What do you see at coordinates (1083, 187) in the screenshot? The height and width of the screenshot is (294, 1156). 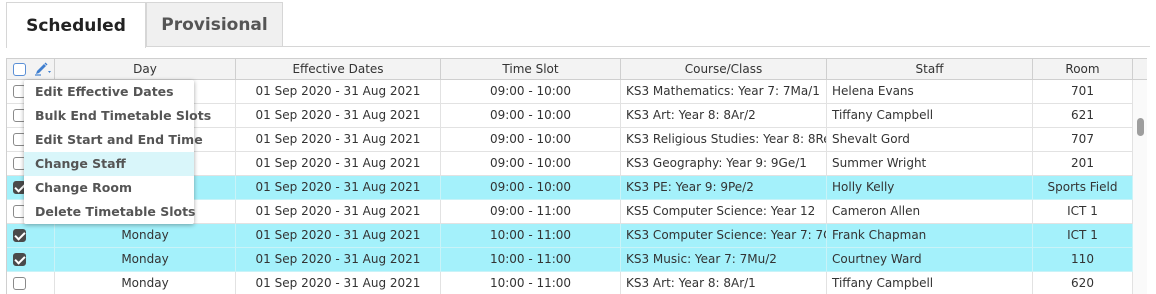 I see `room-cell: Sports Field` at bounding box center [1083, 187].